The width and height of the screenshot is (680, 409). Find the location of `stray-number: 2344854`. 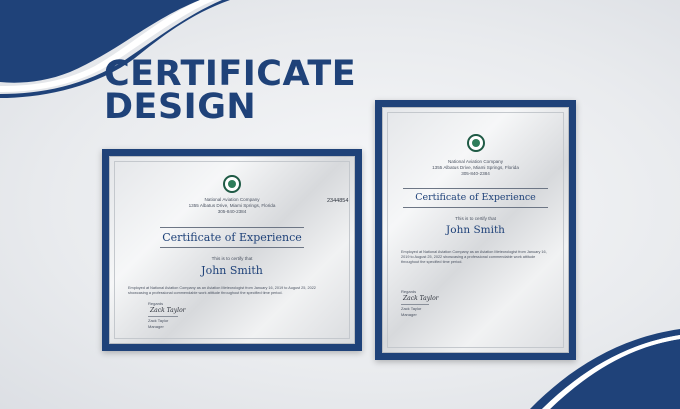

stray-number: 2344854 is located at coordinates (338, 201).